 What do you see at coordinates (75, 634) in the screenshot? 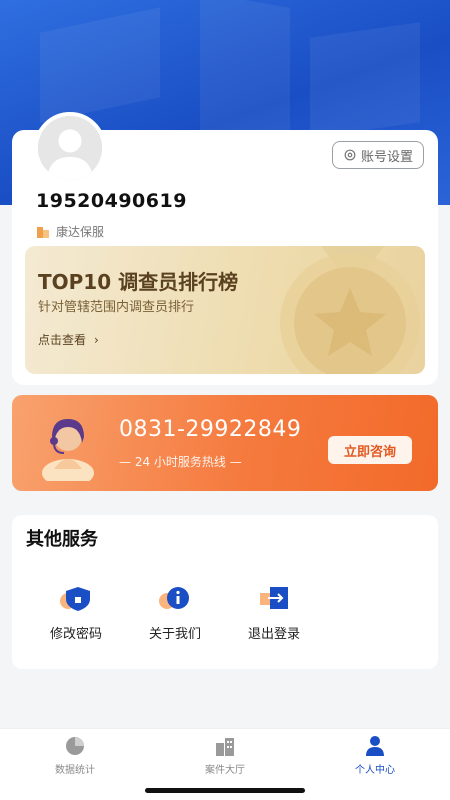
I see `change-password-label: 修改密码` at bounding box center [75, 634].